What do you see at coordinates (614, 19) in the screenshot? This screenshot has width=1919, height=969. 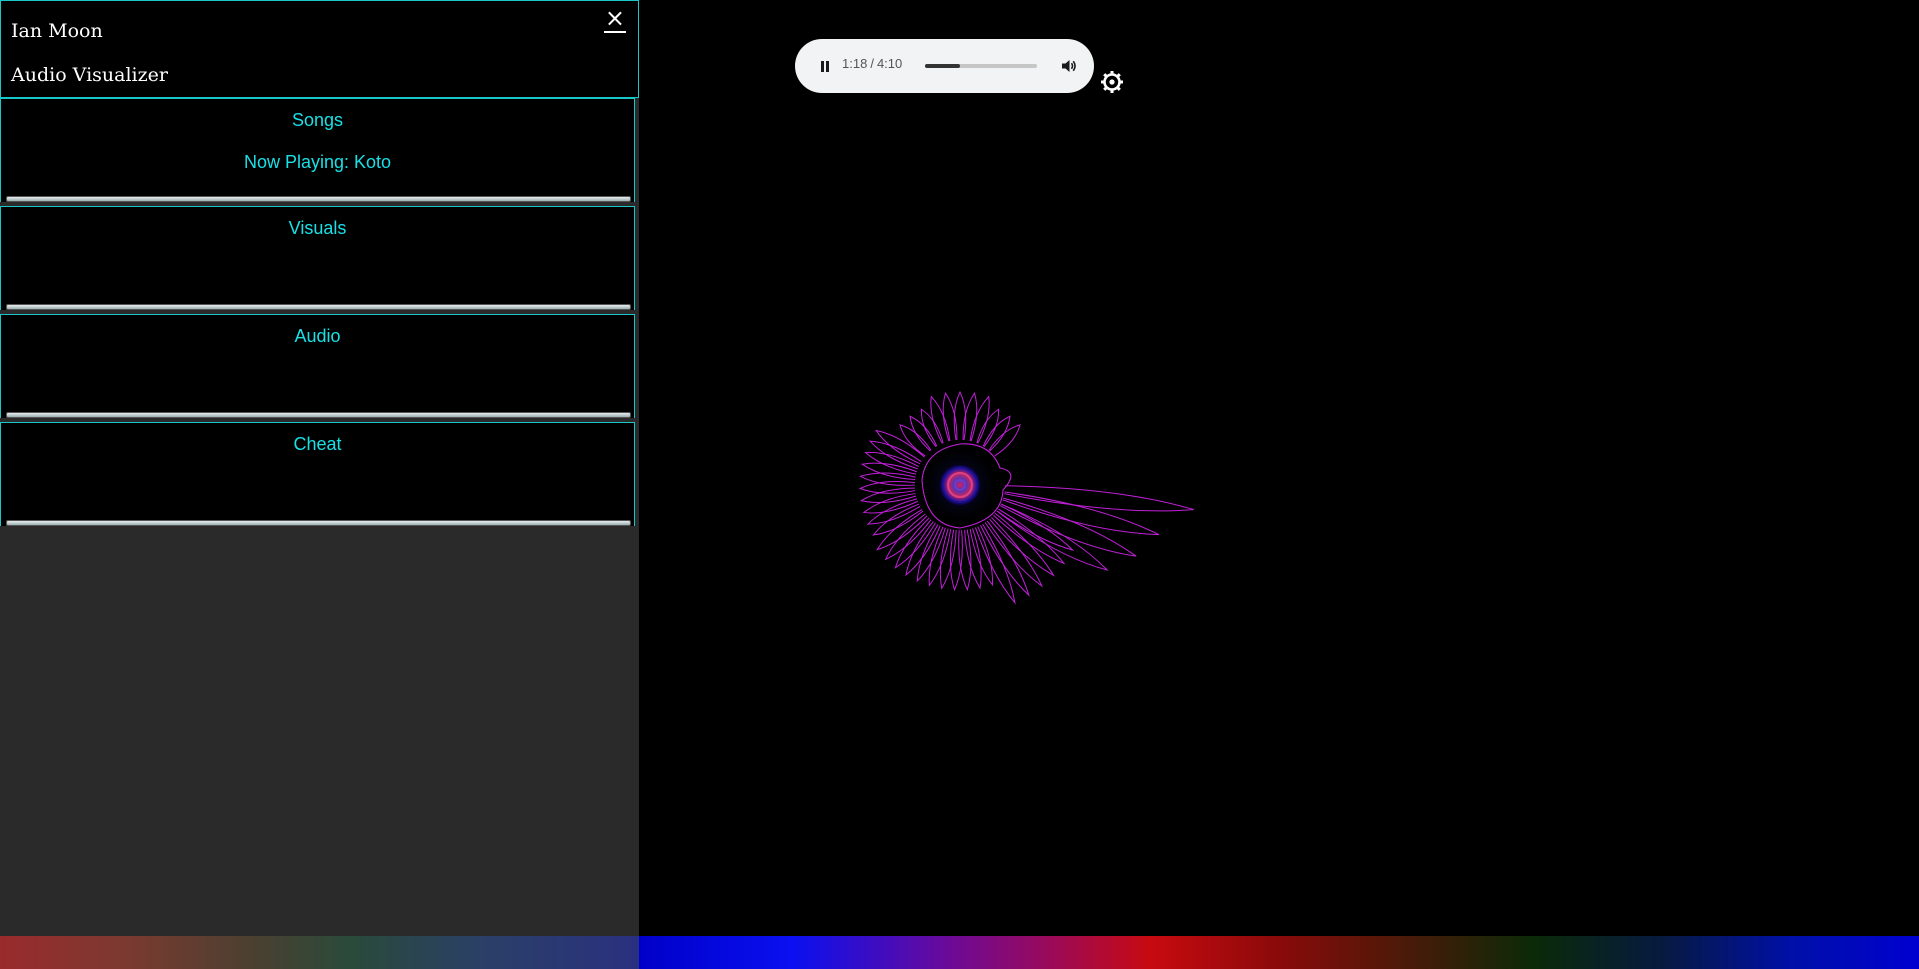 I see `close-panel-button: ×` at bounding box center [614, 19].